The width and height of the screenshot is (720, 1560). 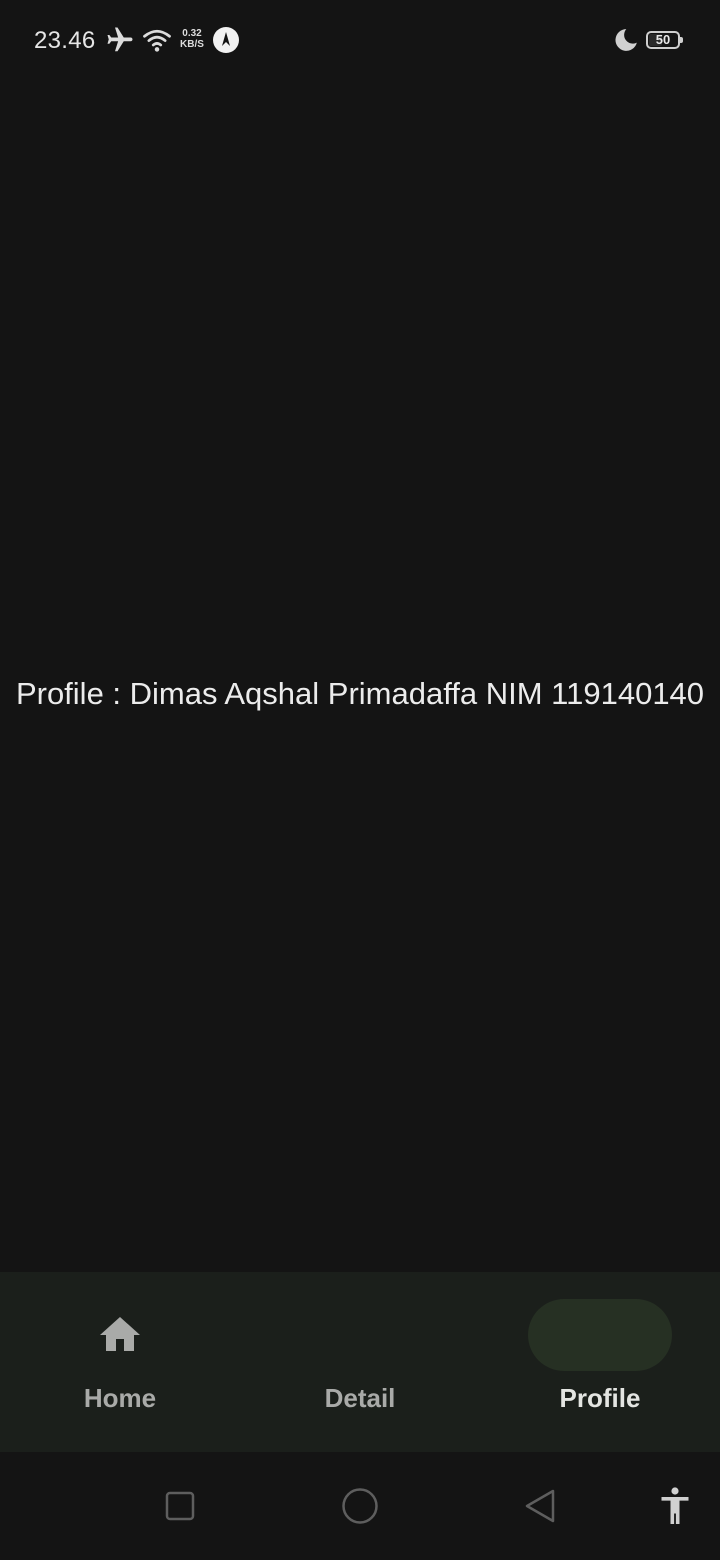 I want to click on accessibility-icon, so click(x=675, y=1505).